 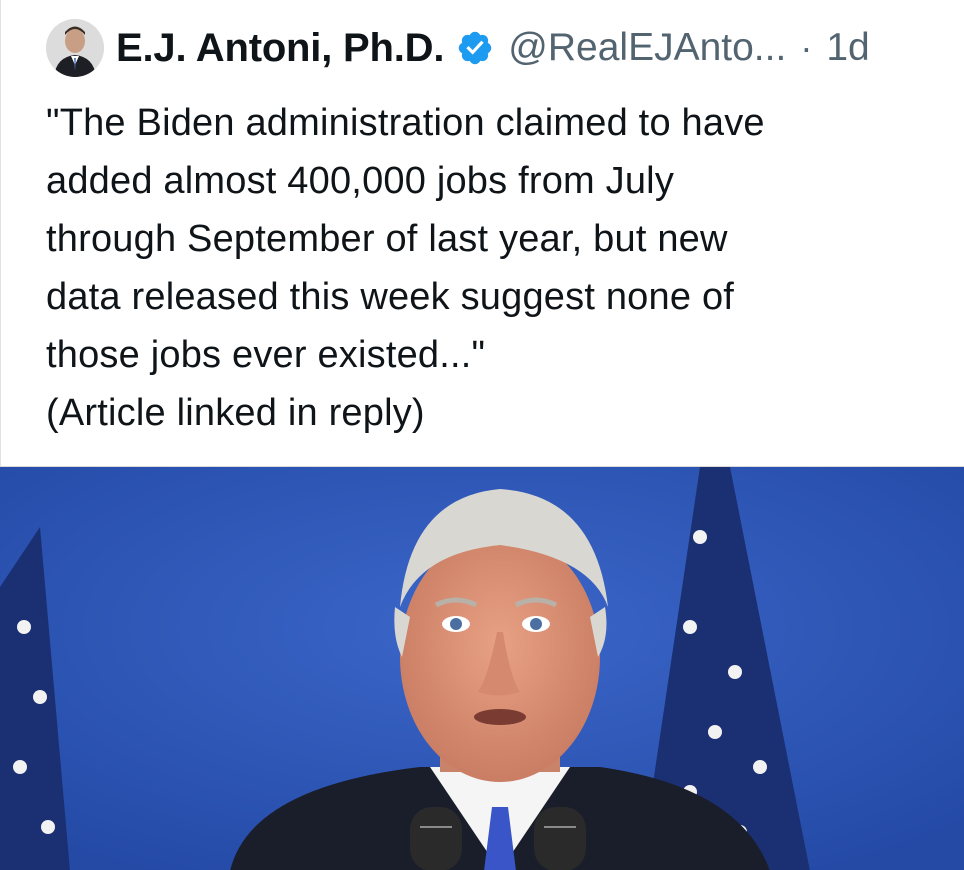 I want to click on author-name: E.J. Antoni, Ph.D., so click(x=280, y=48).